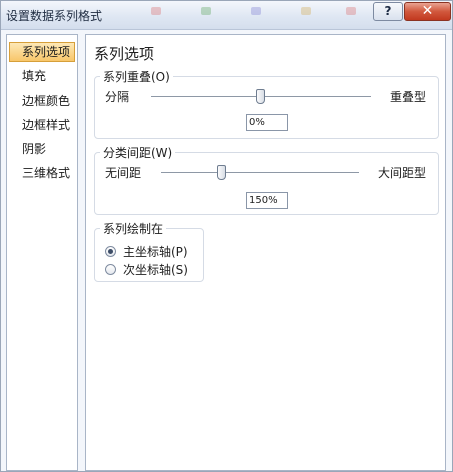 The image size is (453, 472). Describe the element at coordinates (221, 172) in the screenshot. I see `gap-width-slider-thumb` at that location.